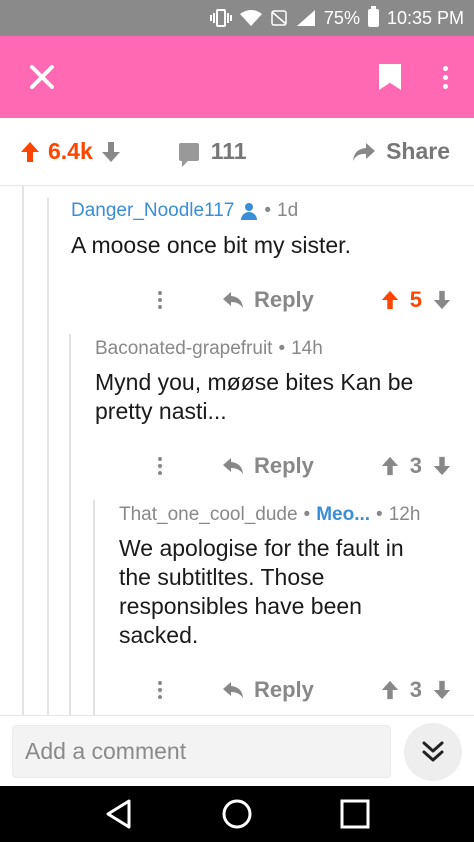 The image size is (474, 842). I want to click on recents-icon, so click(355, 814).